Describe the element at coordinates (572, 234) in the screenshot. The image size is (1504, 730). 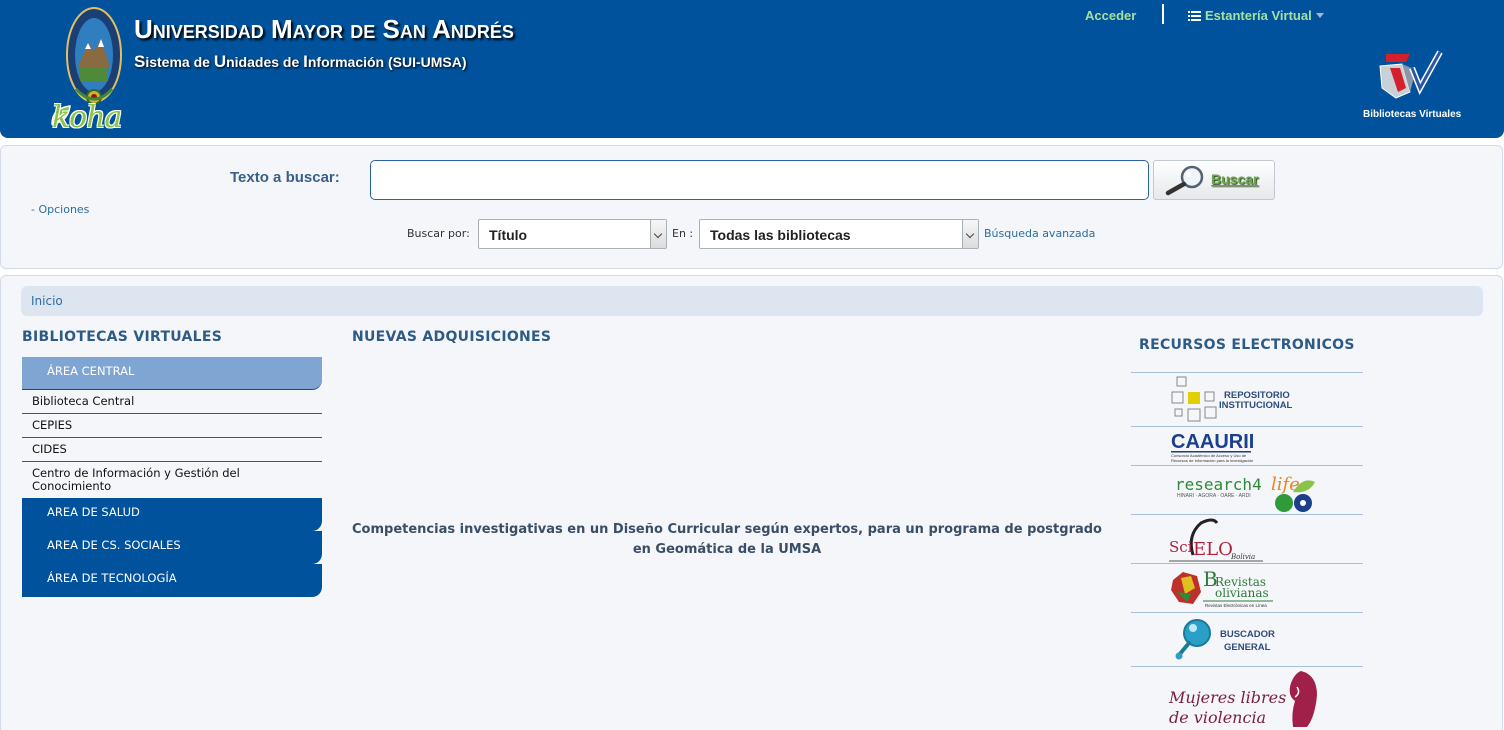
I see `search-by-select: Título` at that location.